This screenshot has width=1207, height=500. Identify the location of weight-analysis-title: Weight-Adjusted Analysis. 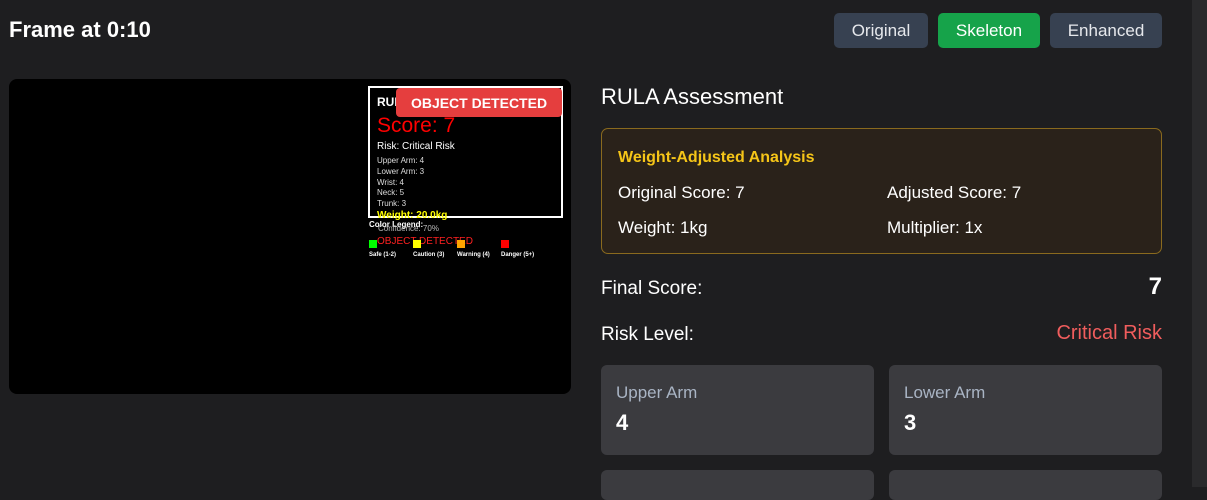
(716, 157).